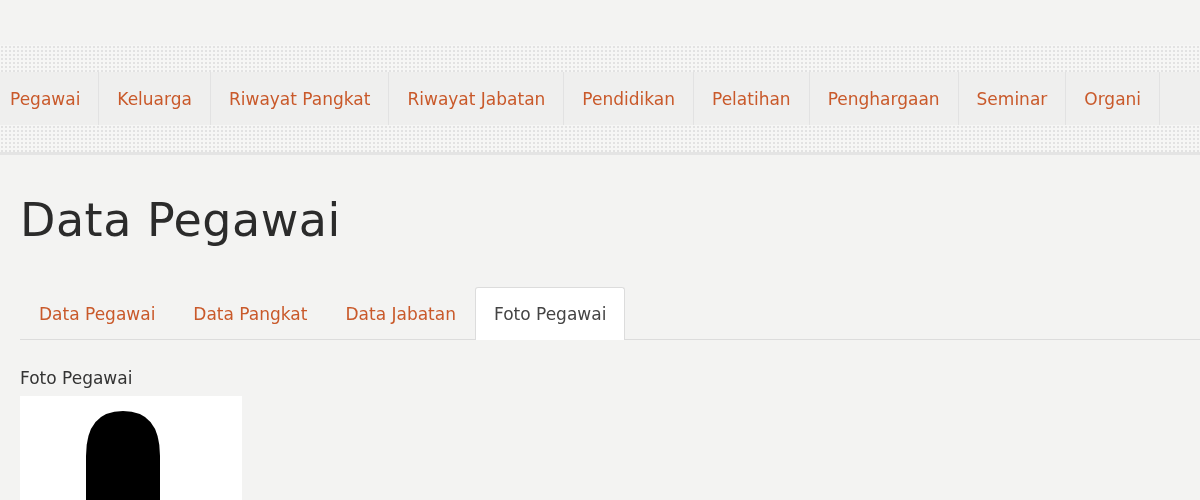 This screenshot has width=1200, height=500. I want to click on tab: Data Pangkat, so click(250, 313).